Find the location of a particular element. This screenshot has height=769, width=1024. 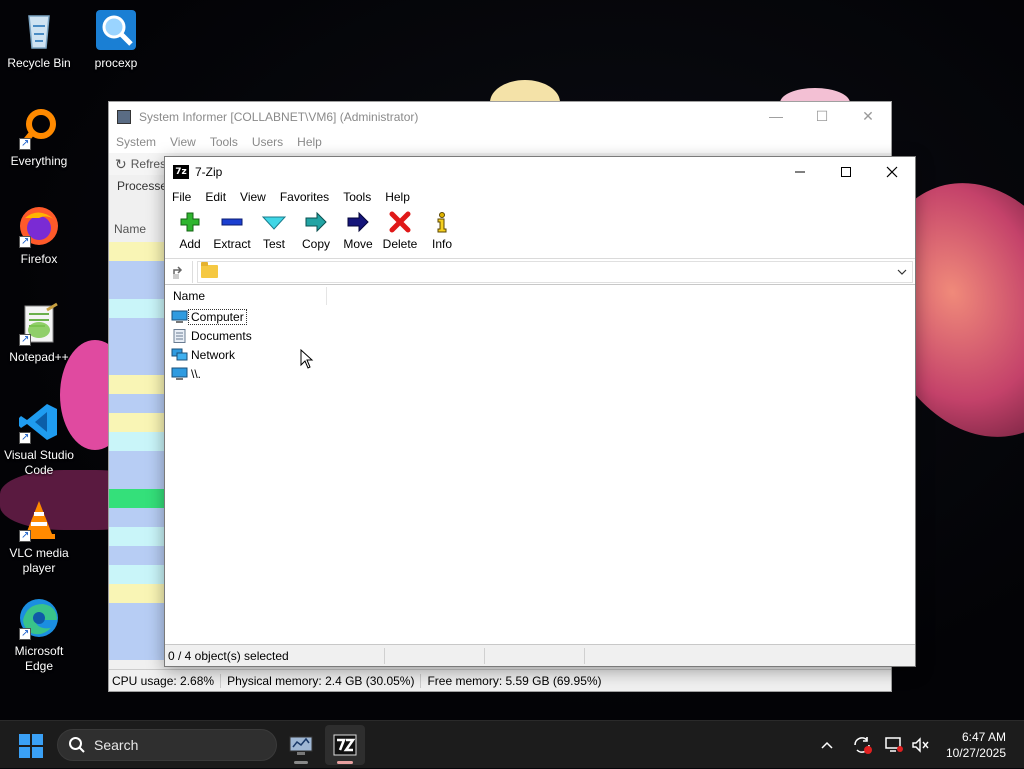

test-button: Test is located at coordinates (274, 231).